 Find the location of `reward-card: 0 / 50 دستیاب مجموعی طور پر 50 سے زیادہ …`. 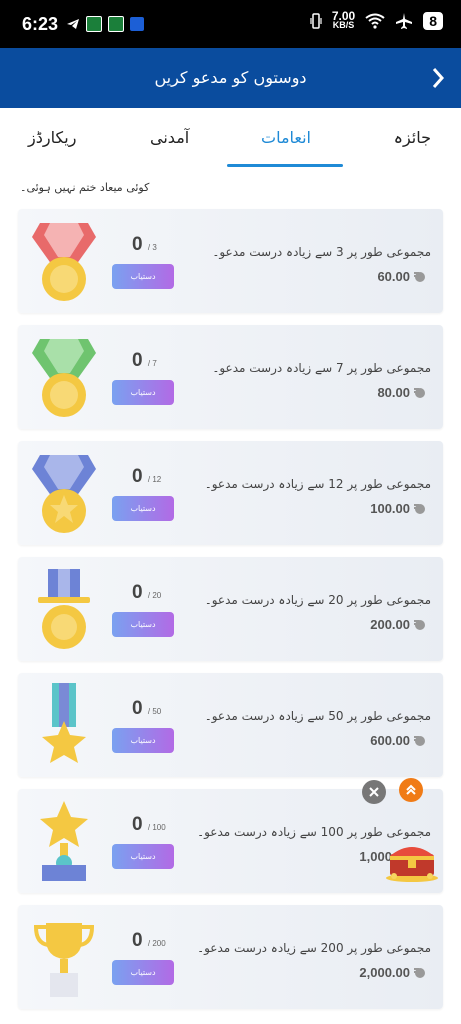

reward-card: 0 / 50 دستیاب مجموعی طور پر 50 سے زیادہ … is located at coordinates (230, 725).